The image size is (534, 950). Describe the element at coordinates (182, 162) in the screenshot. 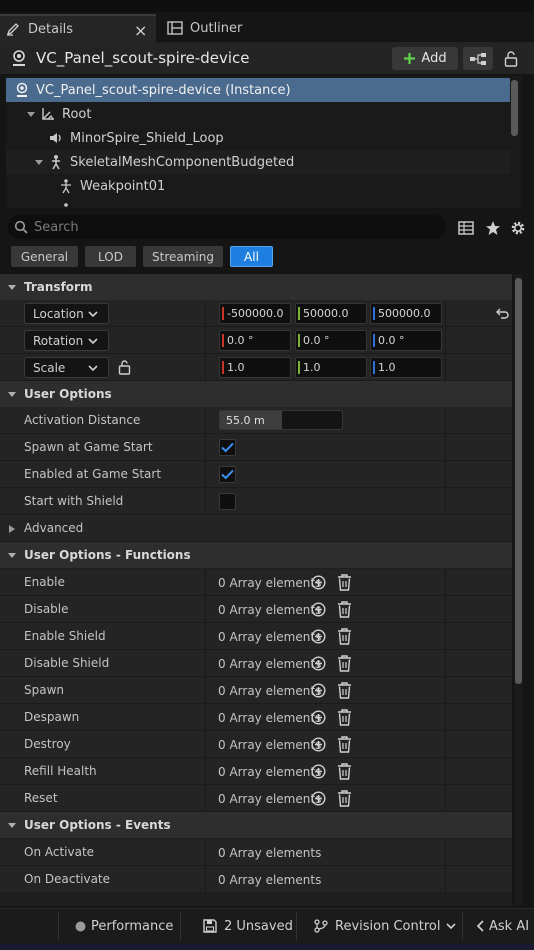

I see `tree-item-label: SkeletalMeshComponentBudgeted` at that location.